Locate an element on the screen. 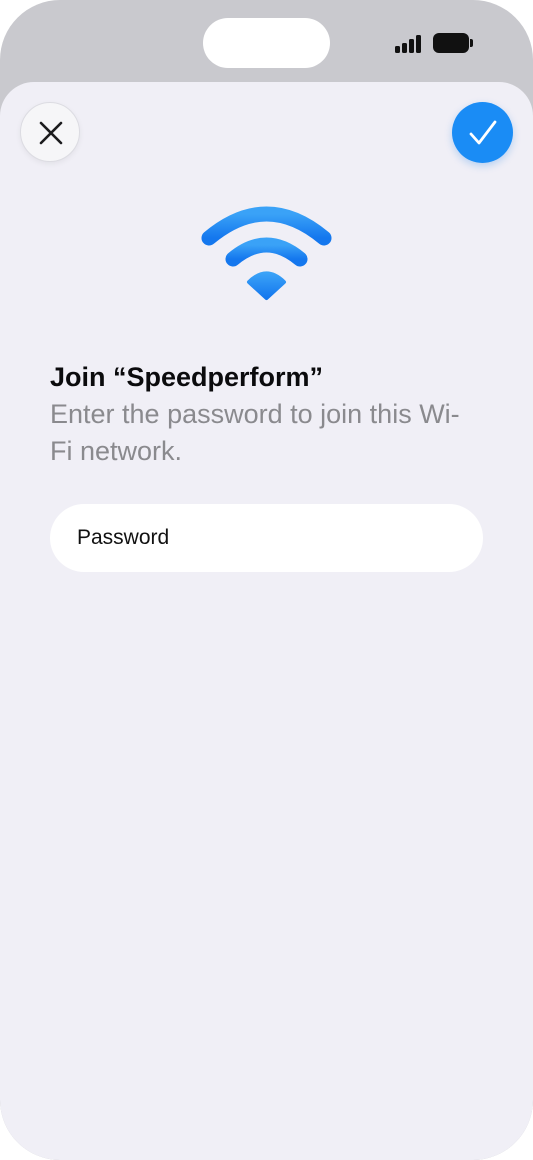  battery-icon is located at coordinates (454, 43).